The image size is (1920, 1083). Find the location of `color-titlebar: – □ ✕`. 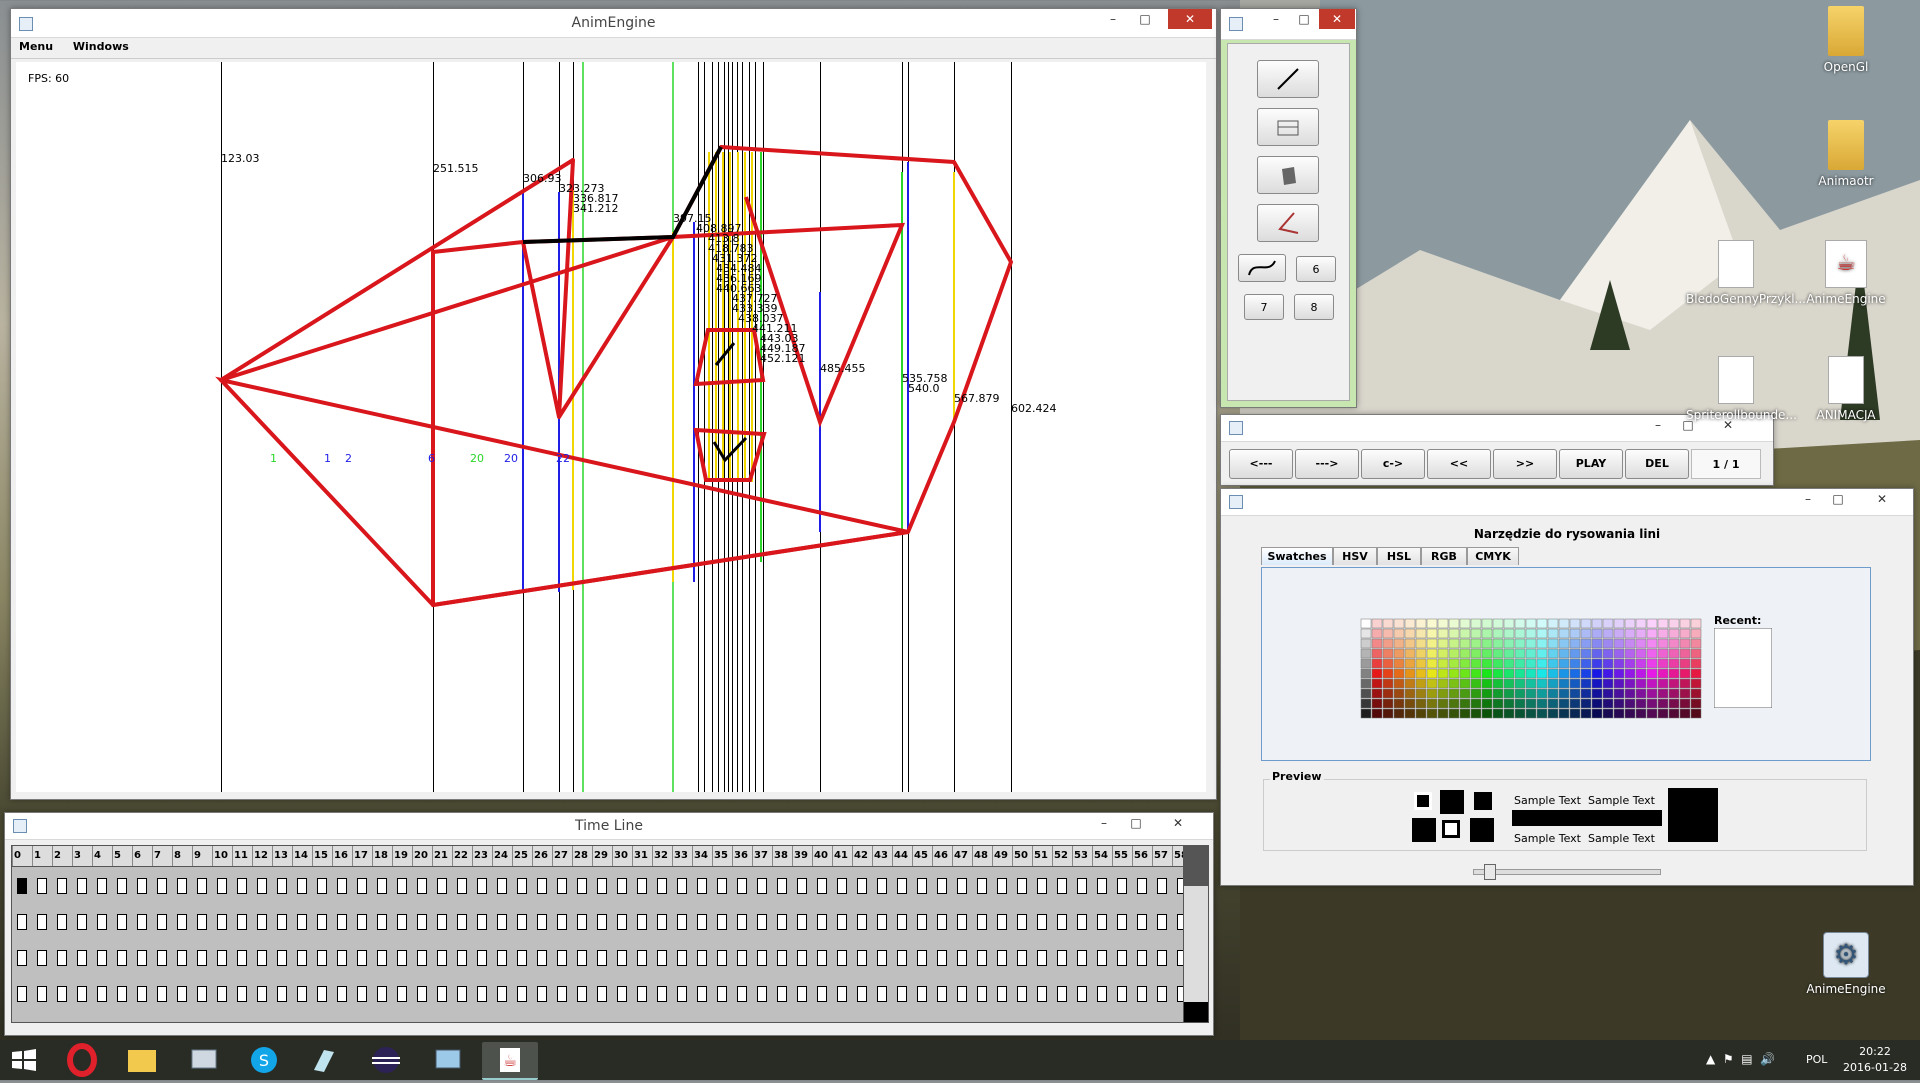

color-titlebar: – □ ✕ is located at coordinates (1567, 502).